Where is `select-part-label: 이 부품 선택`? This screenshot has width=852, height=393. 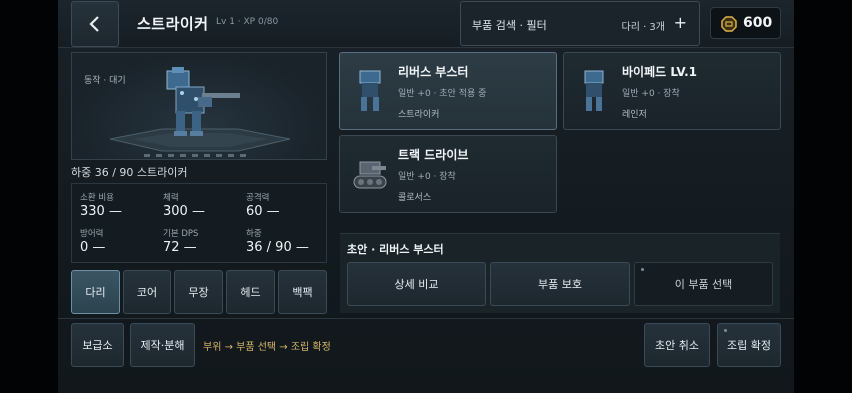 select-part-label: 이 부품 선택 is located at coordinates (703, 284).